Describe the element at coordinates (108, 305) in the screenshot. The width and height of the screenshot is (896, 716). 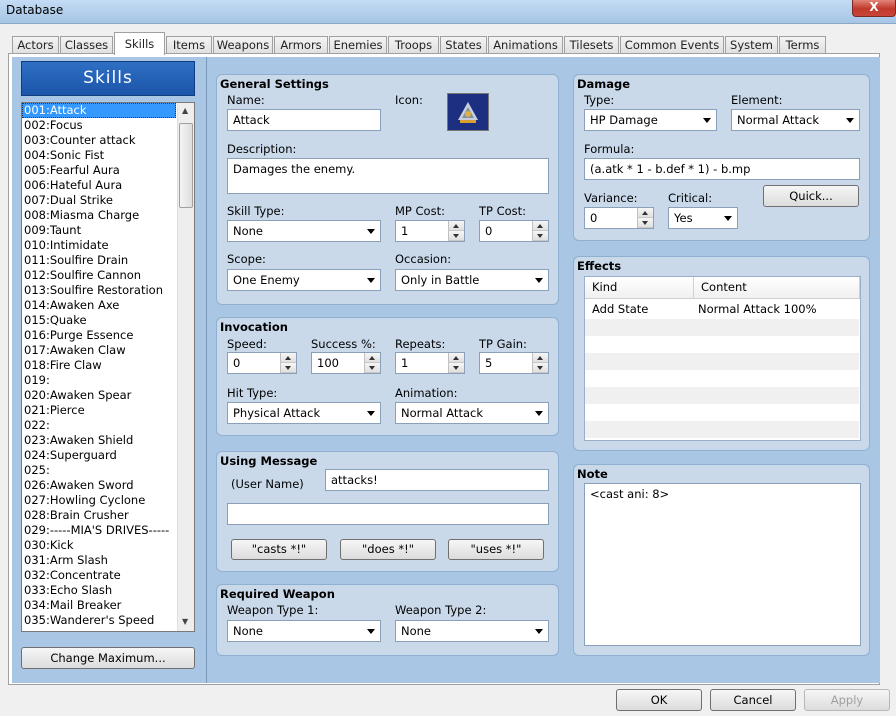
I see `skill-list-item: 014:Awaken Axe` at that location.